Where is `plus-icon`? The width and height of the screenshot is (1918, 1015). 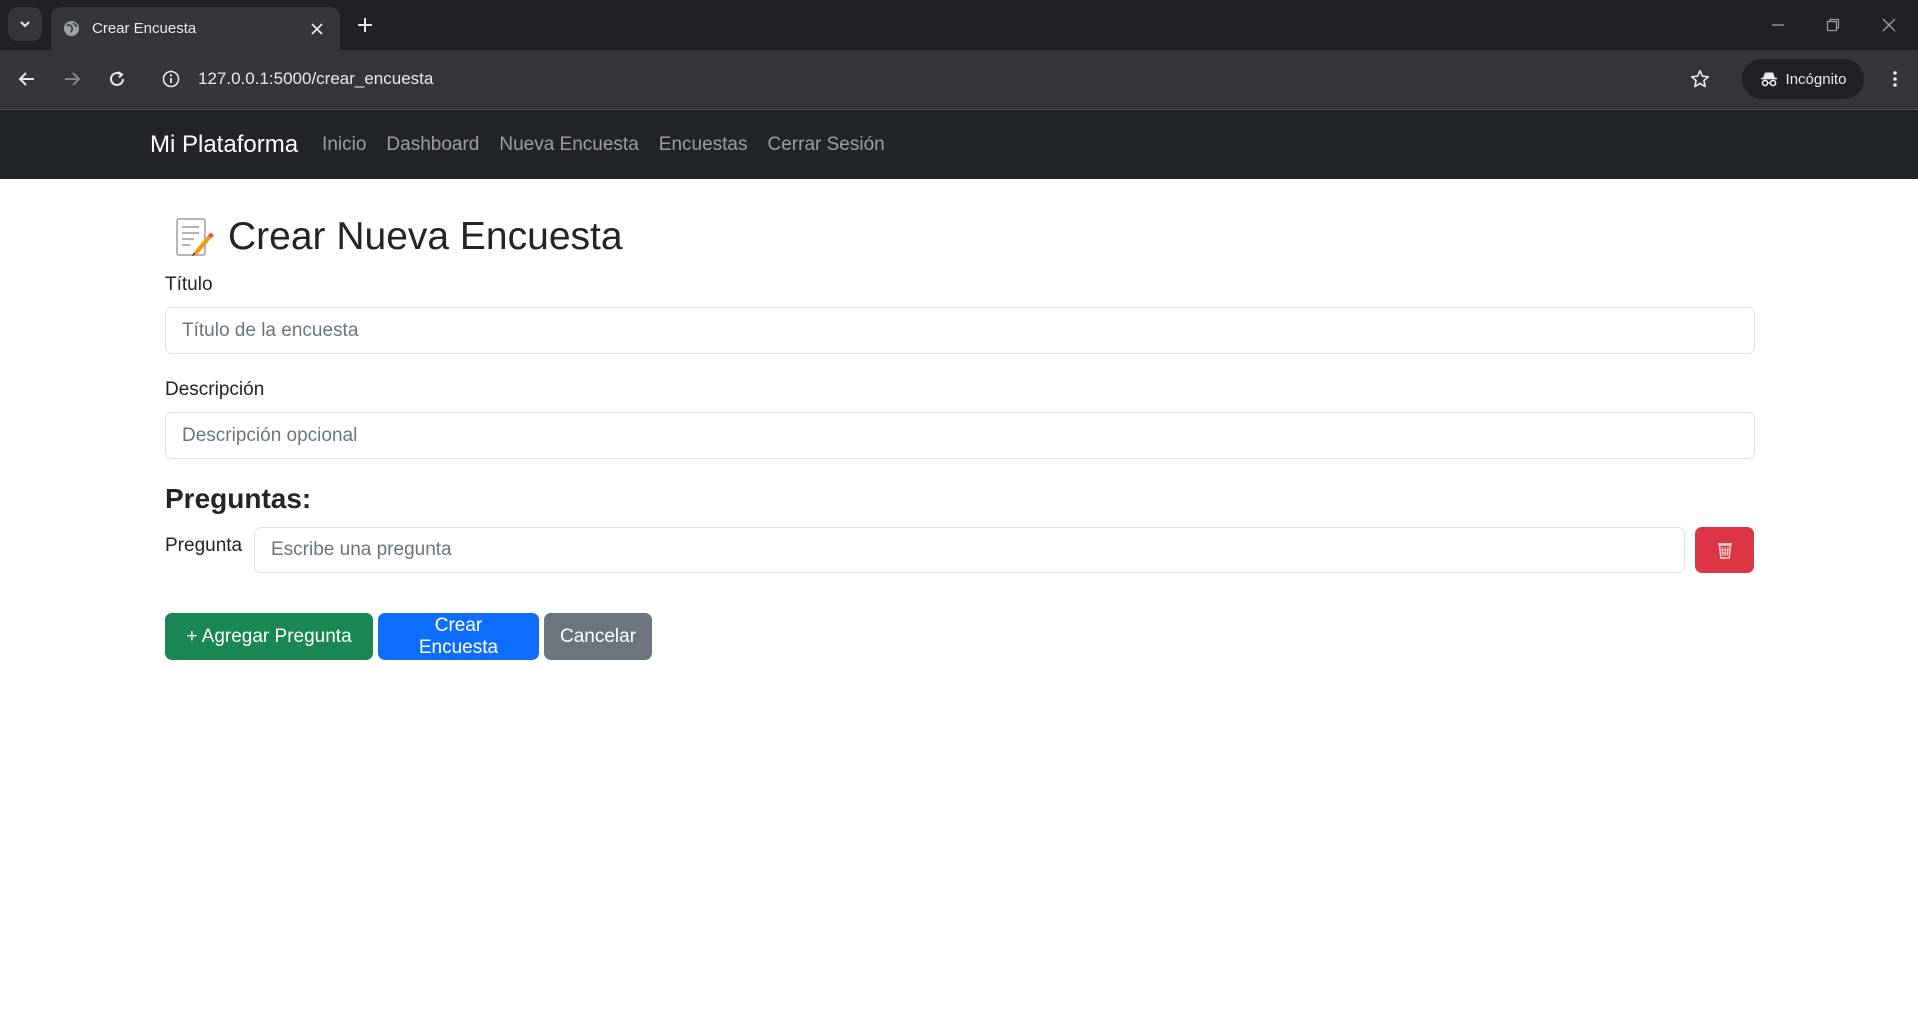
plus-icon is located at coordinates (365, 25).